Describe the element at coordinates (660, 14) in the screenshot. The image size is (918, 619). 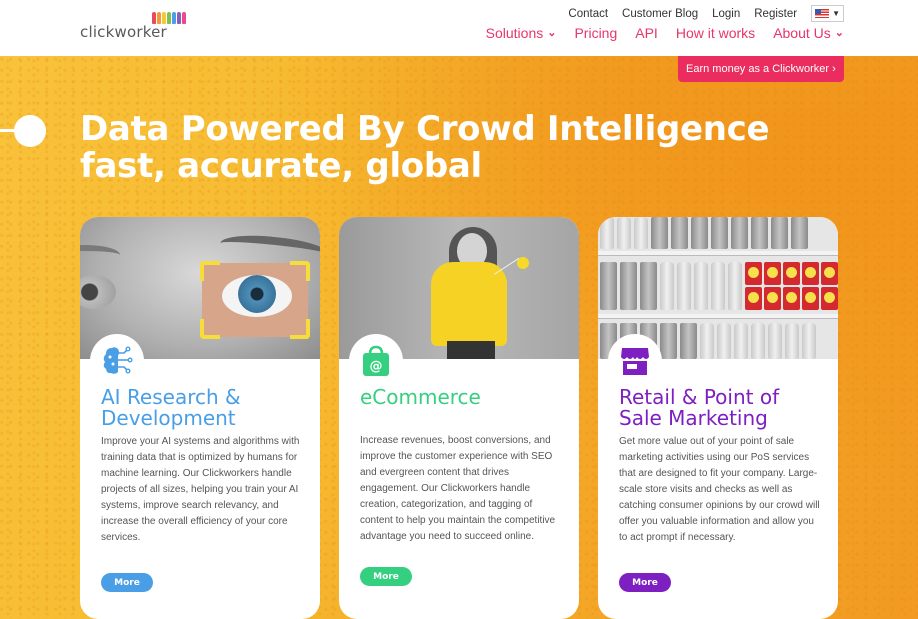
I see `customer-blog-link: Customer Blog` at that location.